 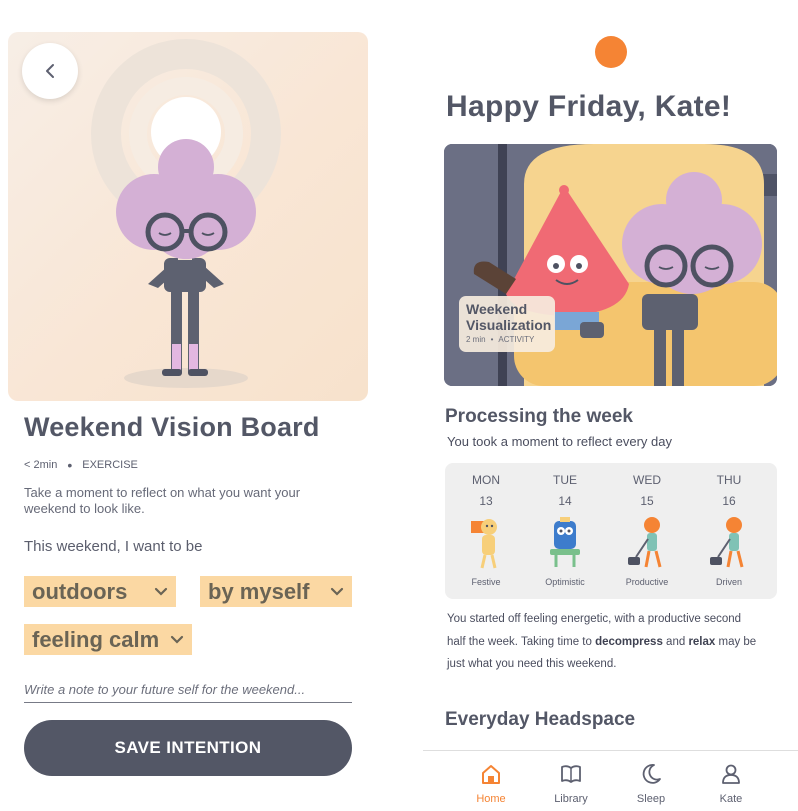 I want to click on featured-activity-card: Weekend Visualization 2 min • ACTIVITY, so click(x=610, y=265).